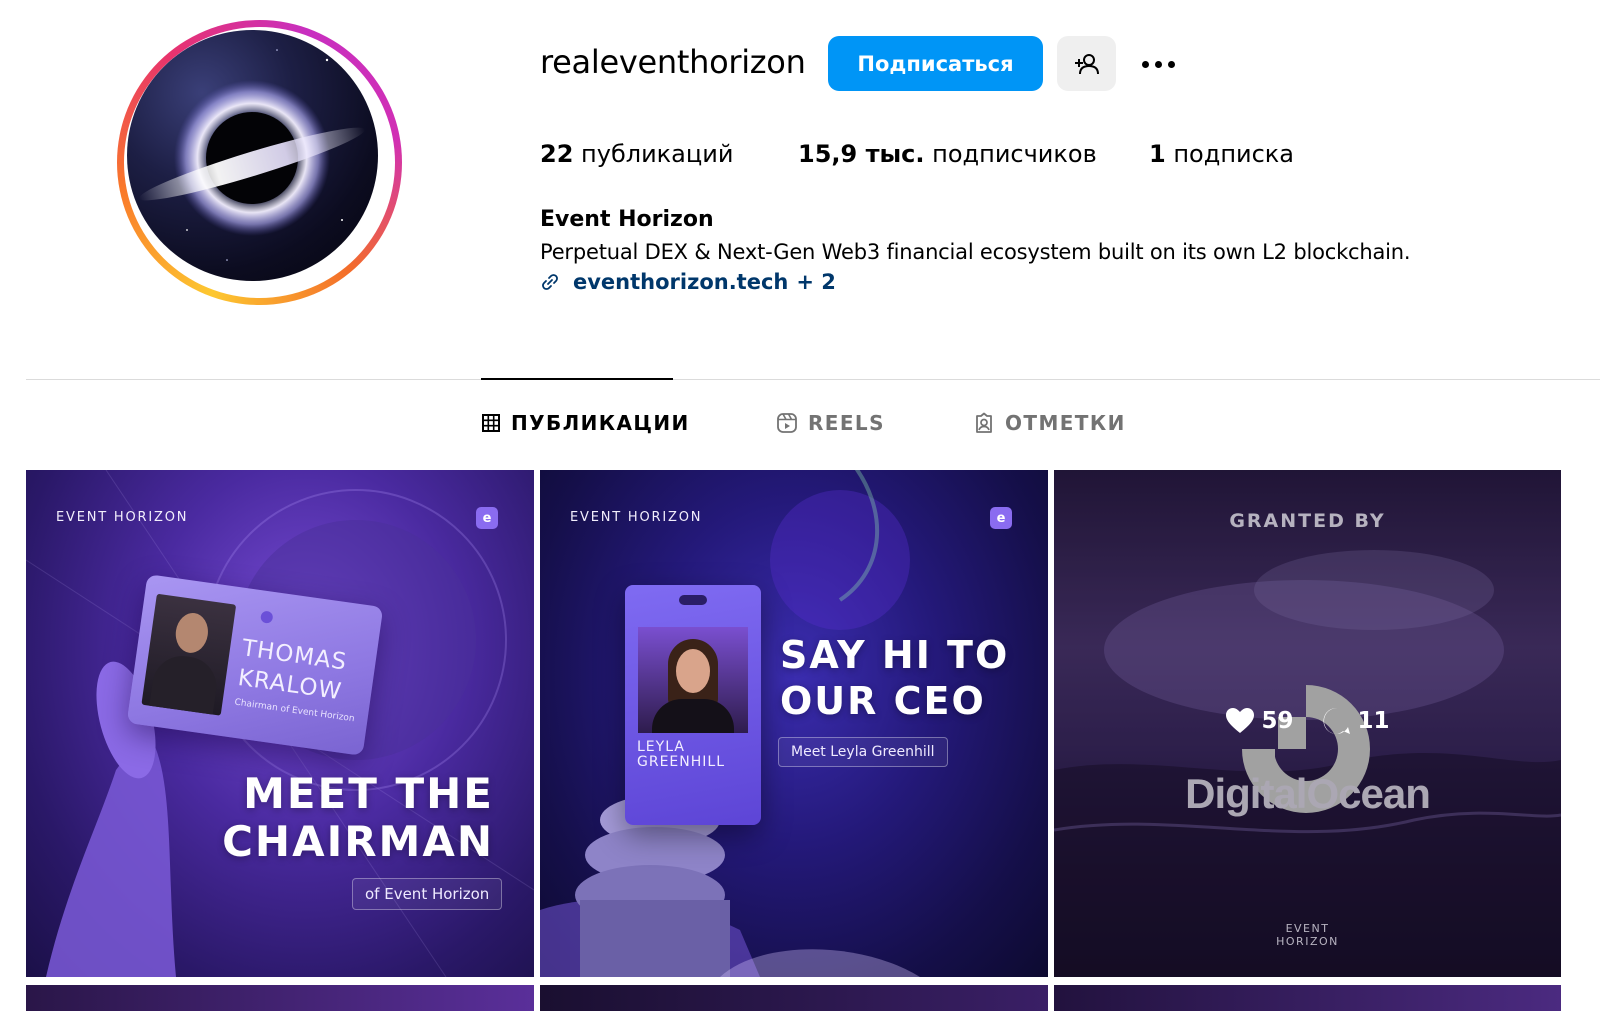 This screenshot has height=1011, width=1600. I want to click on profile-link-extra: + 2, so click(816, 282).